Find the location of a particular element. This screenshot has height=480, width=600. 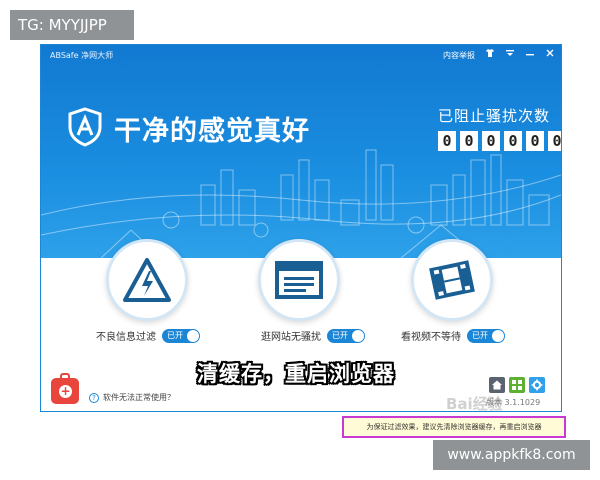

notice-text: 为保证过滤效果，建议先清除浏览器缓存，再重启浏览器 is located at coordinates (454, 427).